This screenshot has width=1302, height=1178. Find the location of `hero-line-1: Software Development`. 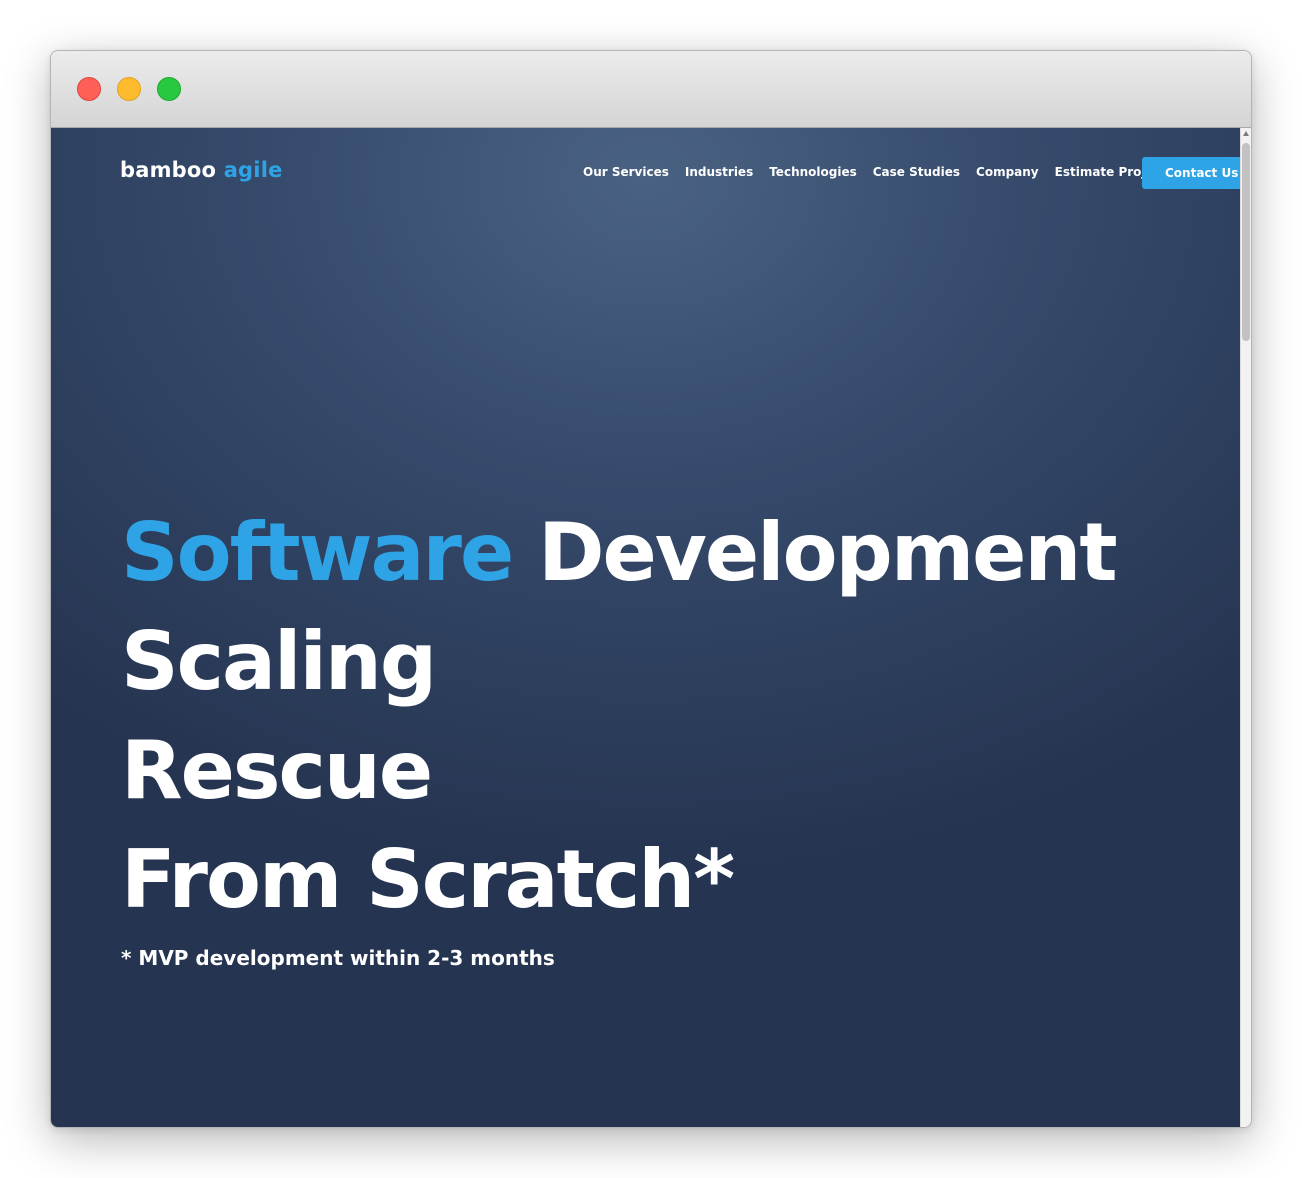

hero-line-1: Software Development is located at coordinates (619, 552).